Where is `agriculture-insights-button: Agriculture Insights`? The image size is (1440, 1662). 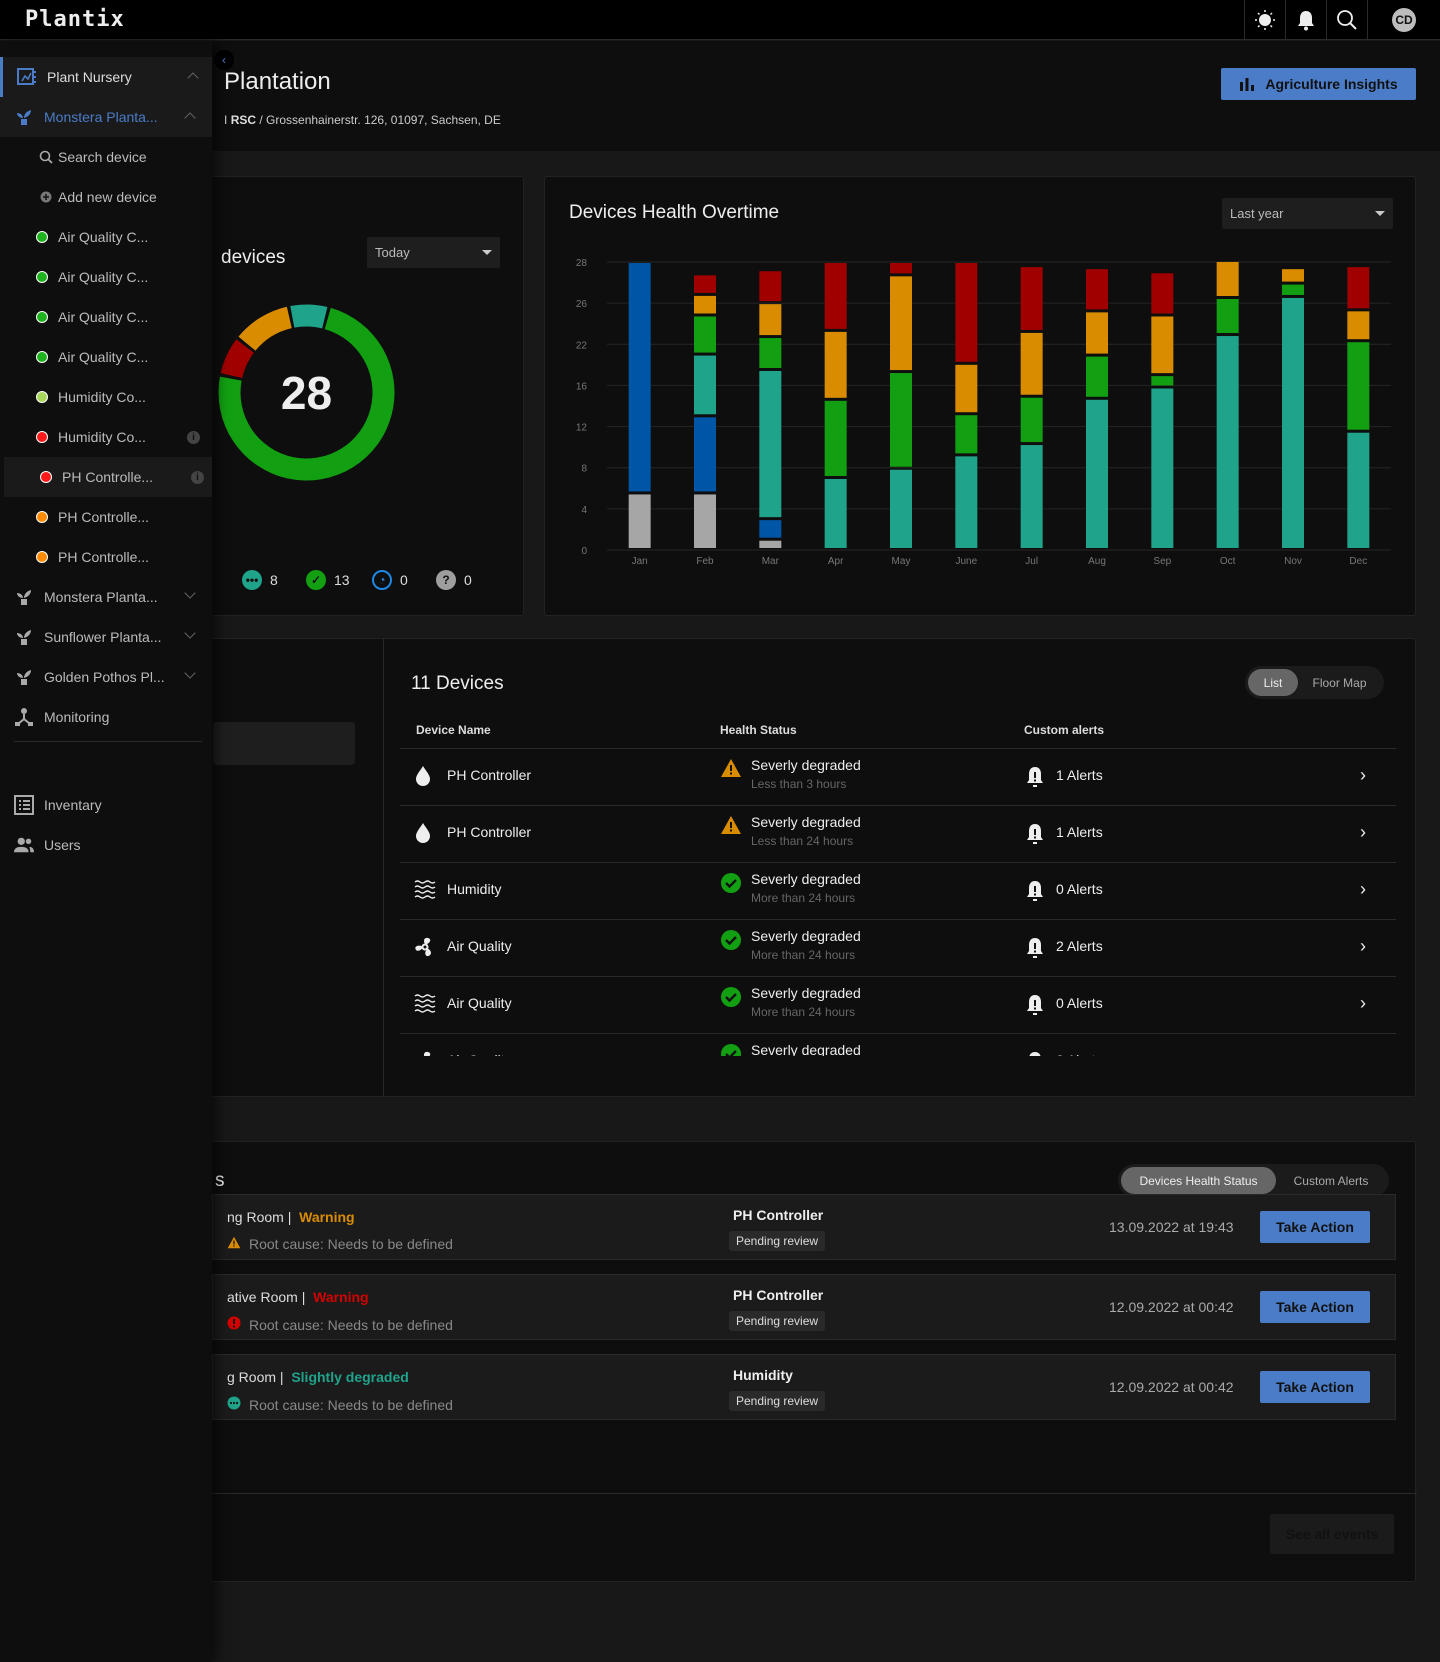 agriculture-insights-button: Agriculture Insights is located at coordinates (1318, 84).